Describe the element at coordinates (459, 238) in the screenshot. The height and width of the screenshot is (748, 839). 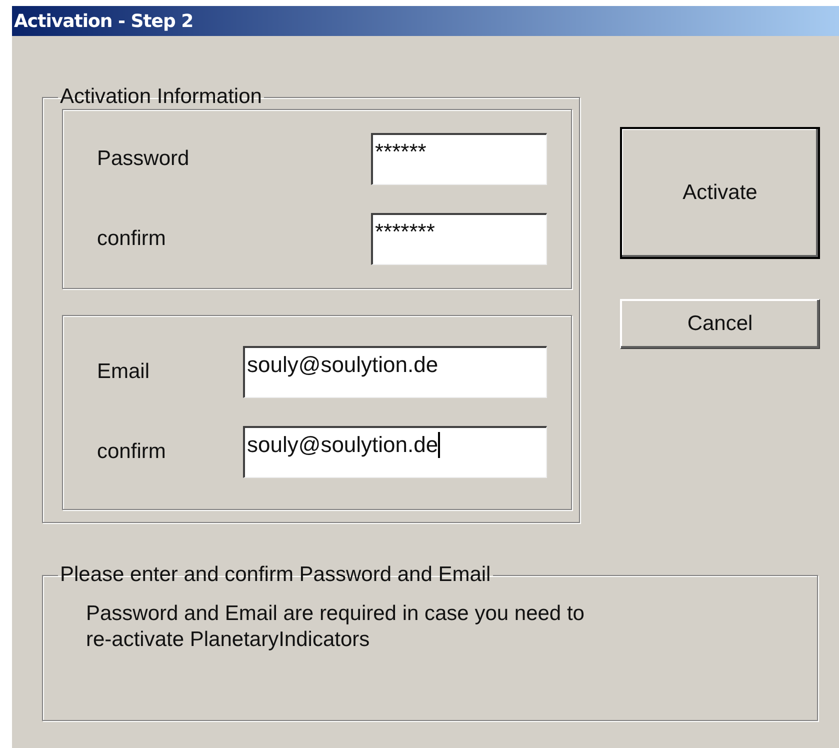
I see `input-field: *******` at that location.